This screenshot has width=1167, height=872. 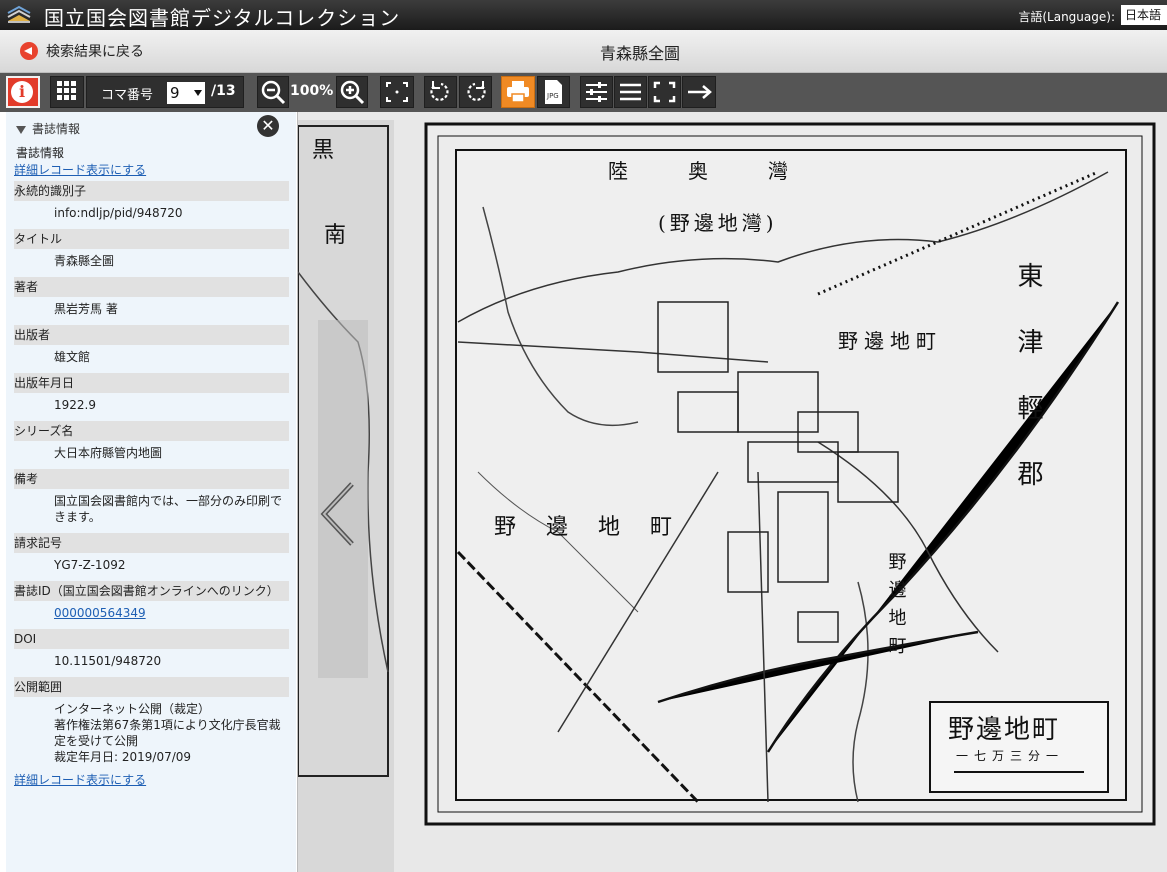 I want to click on chevron-down-icon, so click(x=198, y=93).